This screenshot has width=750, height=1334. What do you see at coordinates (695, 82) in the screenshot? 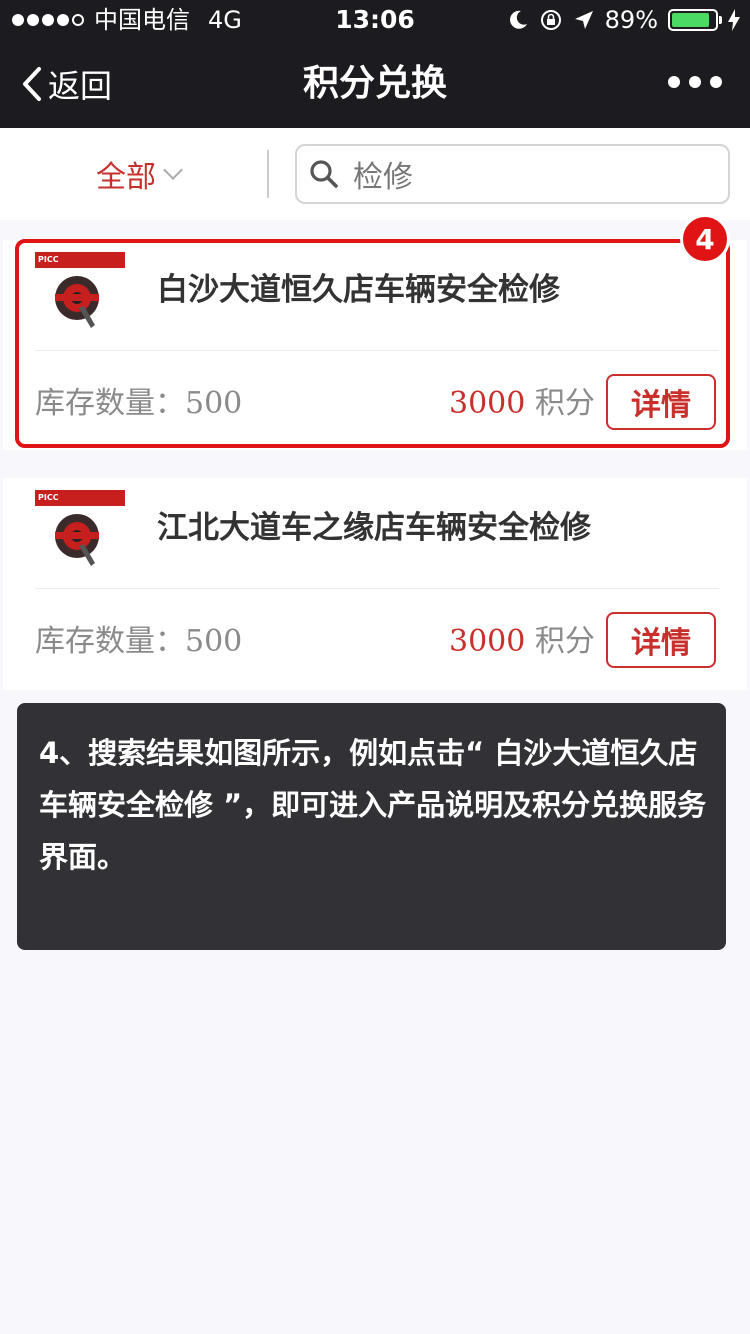
I see `more-dots-icon` at bounding box center [695, 82].